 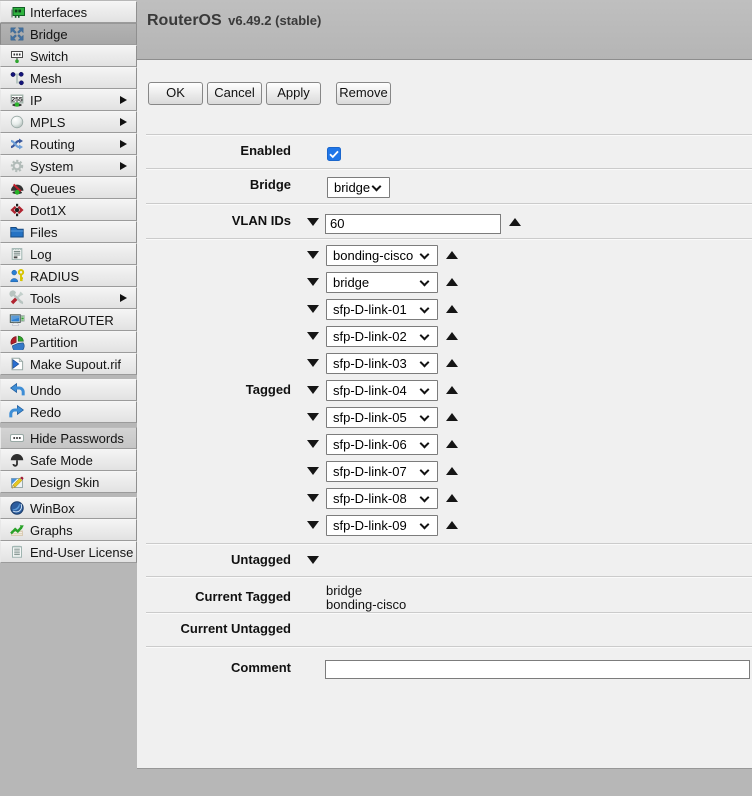 I want to click on svg-text: 255, so click(x=17, y=99).